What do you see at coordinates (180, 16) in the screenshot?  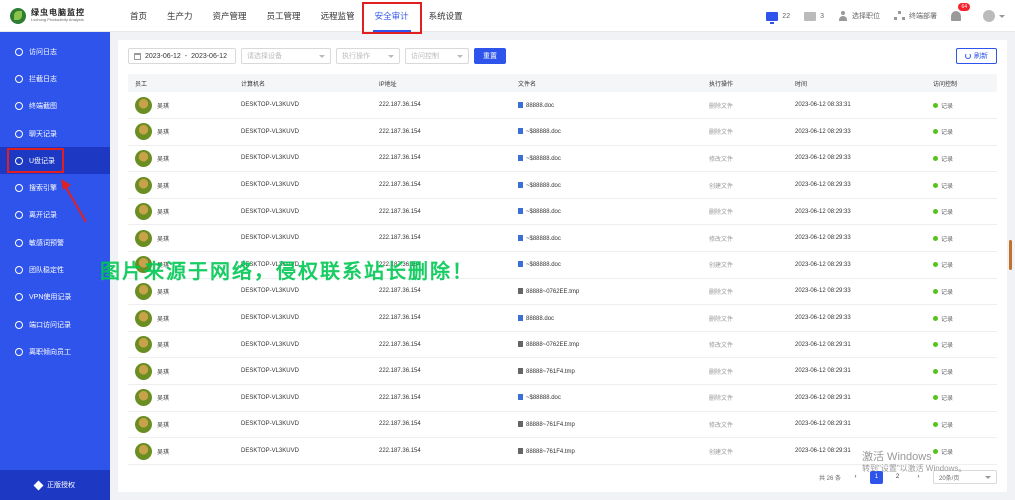 I see `nav-productivity: 生产力` at bounding box center [180, 16].